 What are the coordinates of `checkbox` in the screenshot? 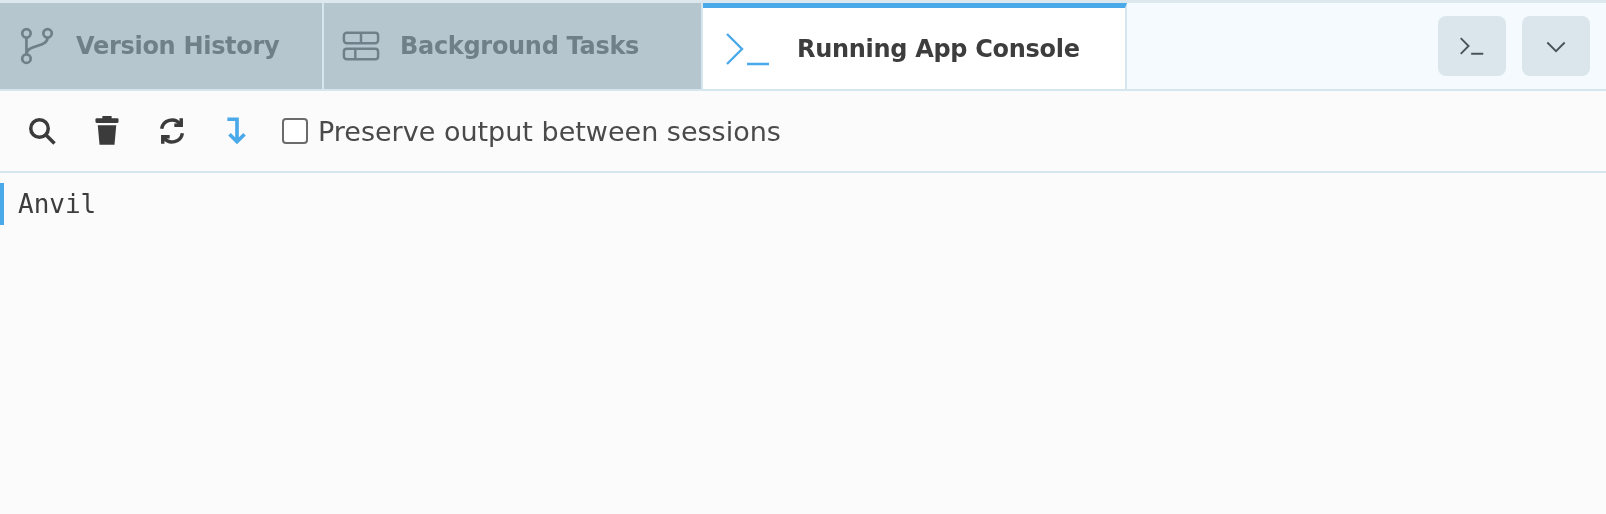 It's located at (295, 131).